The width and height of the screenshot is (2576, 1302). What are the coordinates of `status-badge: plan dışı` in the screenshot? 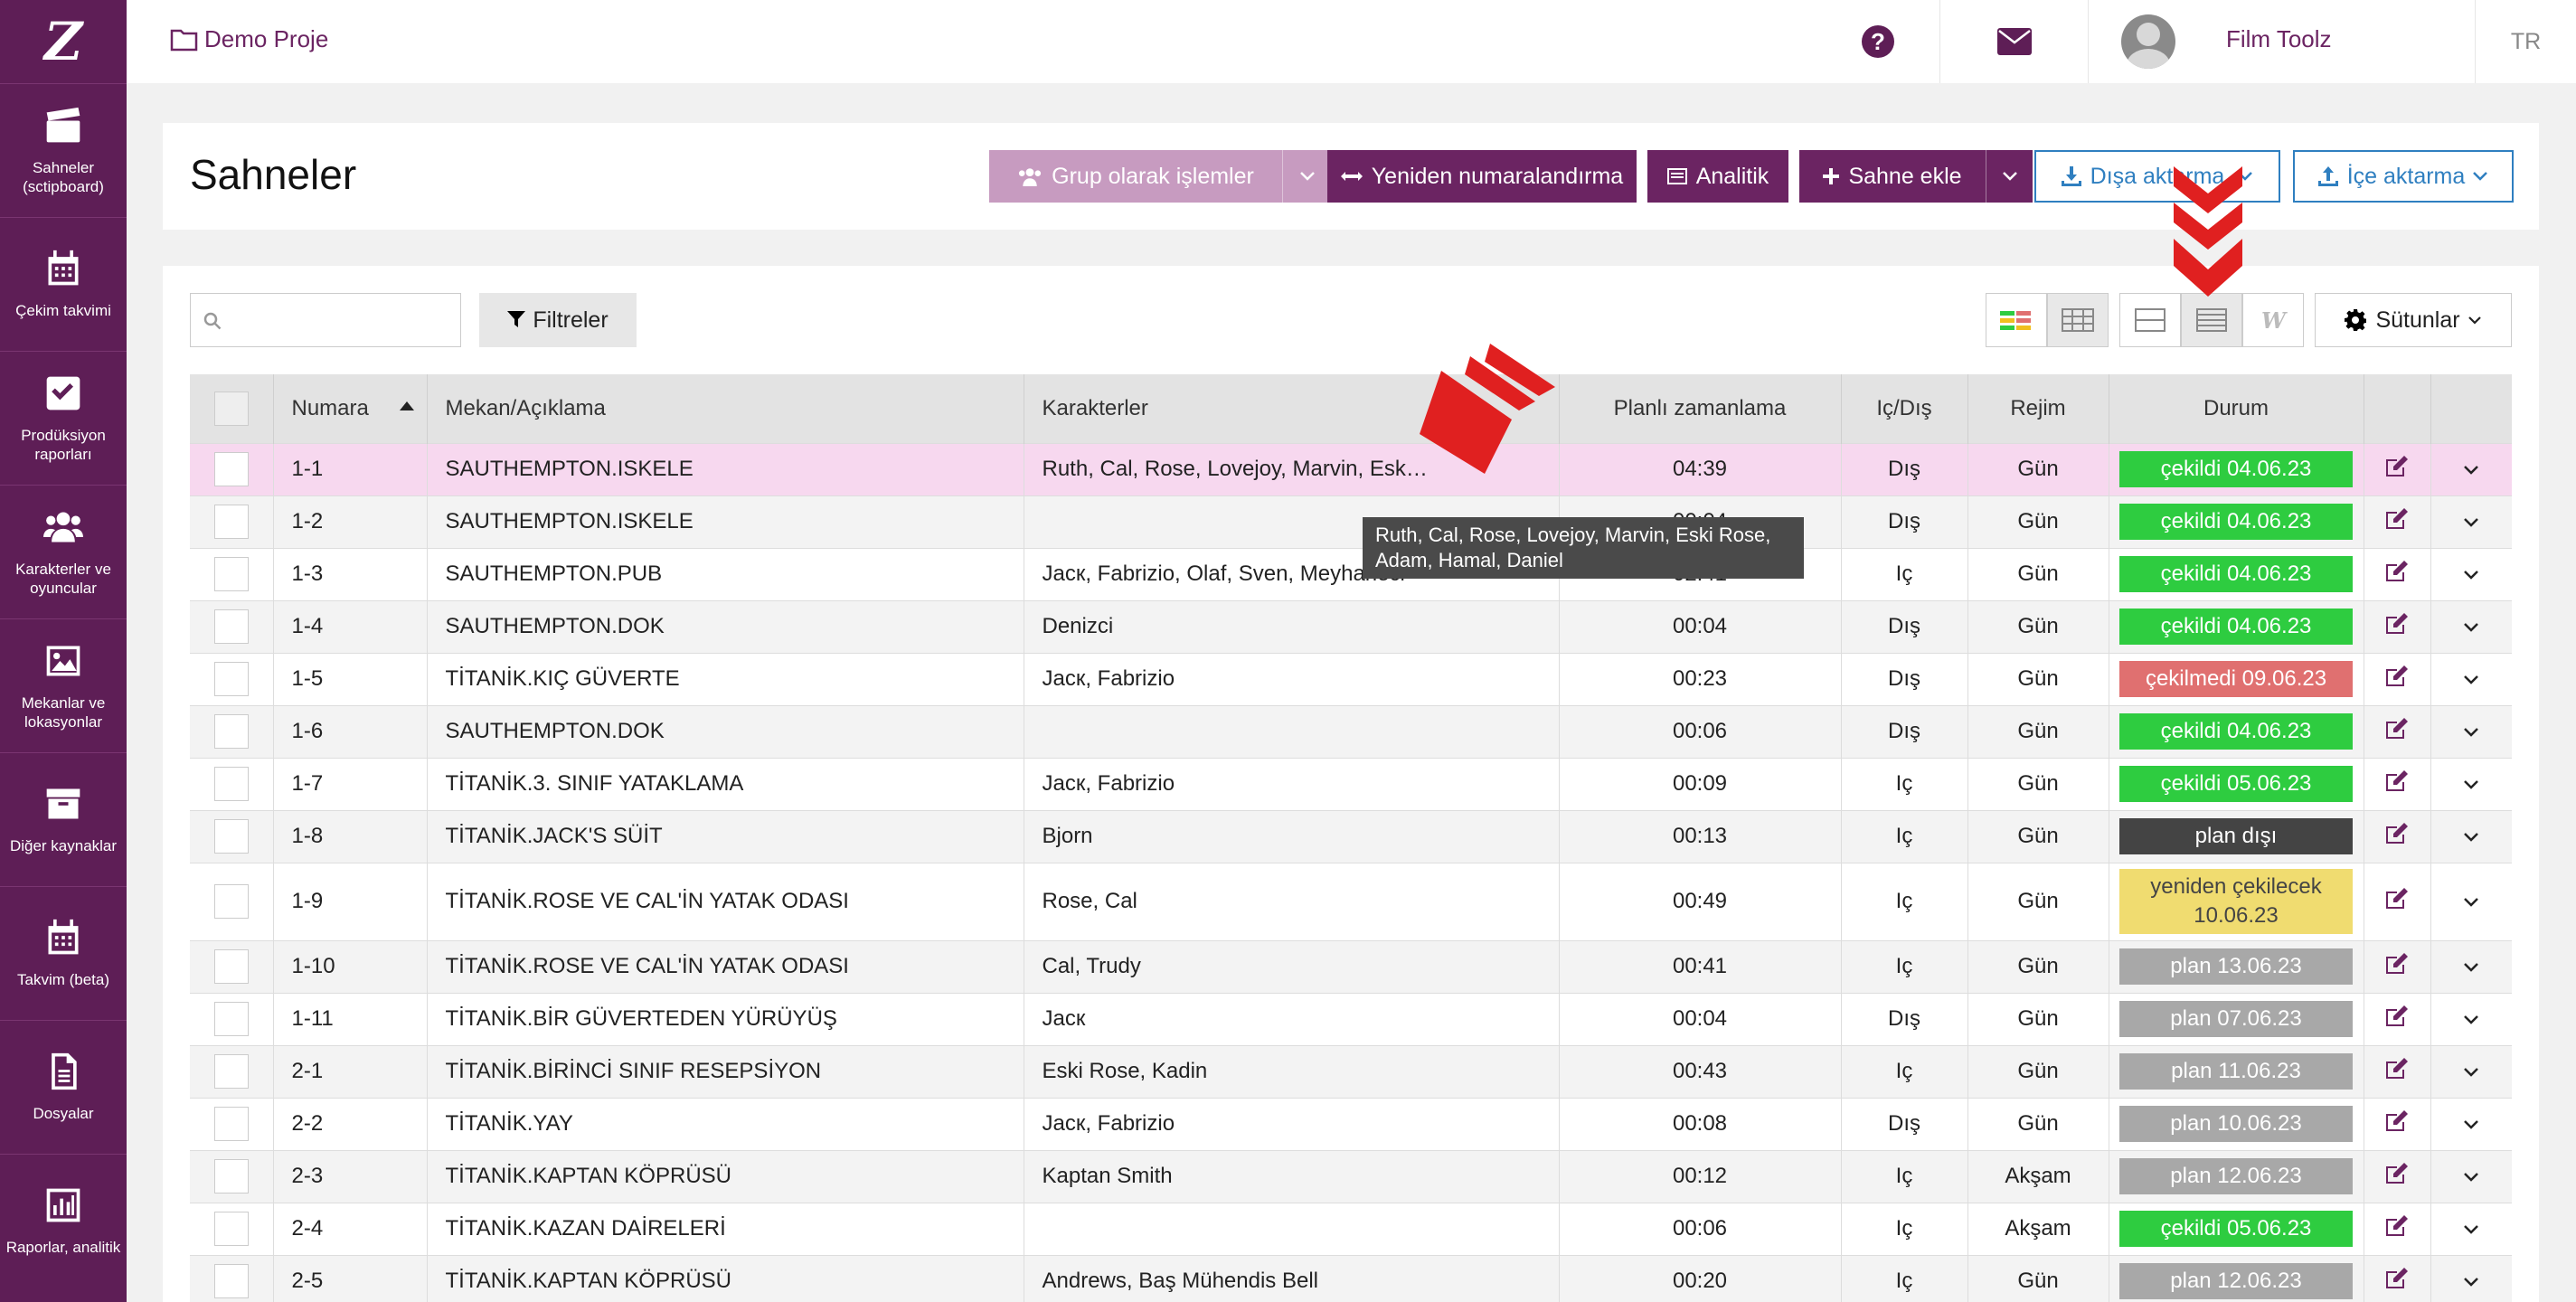 It's located at (2236, 836).